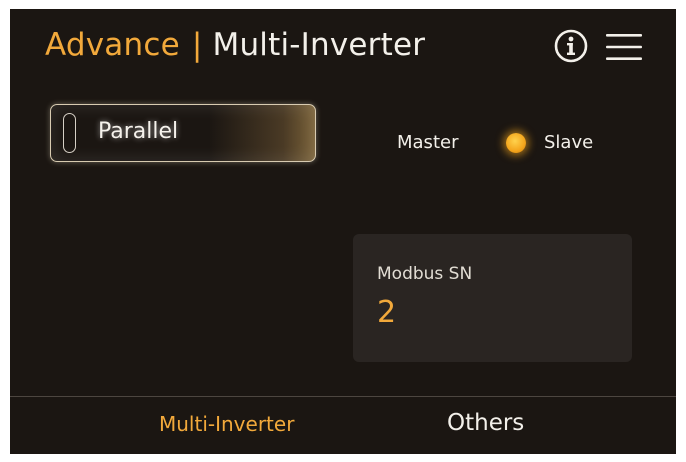 The width and height of the screenshot is (686, 462). Describe the element at coordinates (226, 424) in the screenshot. I see `tab-multi-inverter: Multi-Inverter` at that location.